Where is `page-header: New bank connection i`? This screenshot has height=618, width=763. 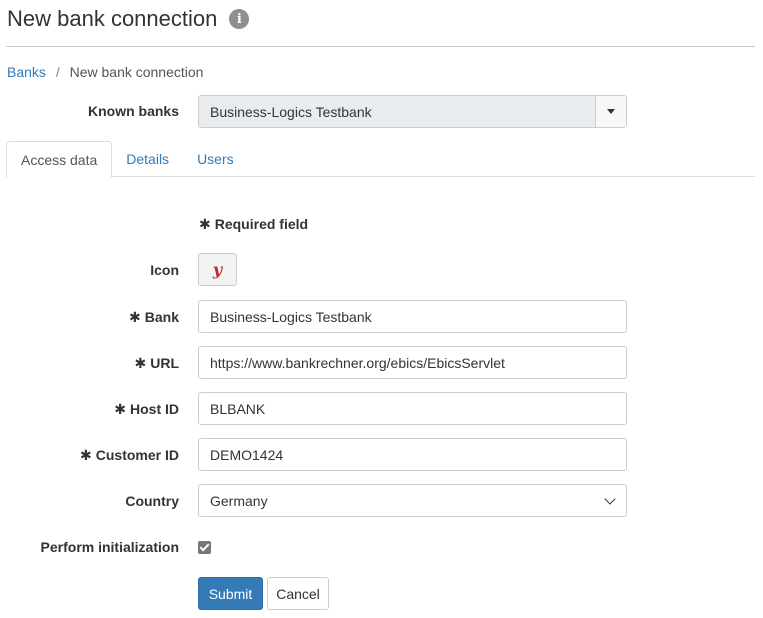
page-header: New bank connection i is located at coordinates (128, 19).